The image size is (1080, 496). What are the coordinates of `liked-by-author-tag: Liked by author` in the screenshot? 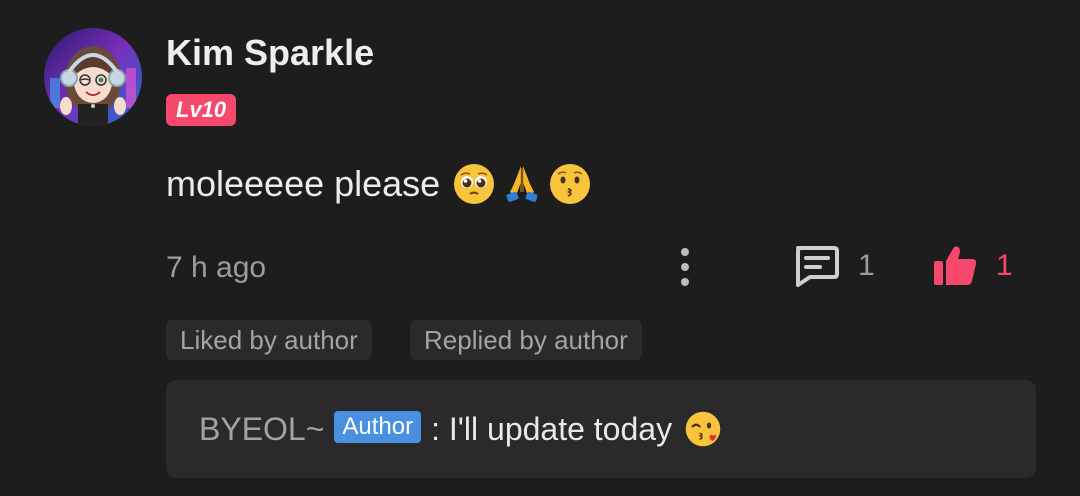 It's located at (269, 340).